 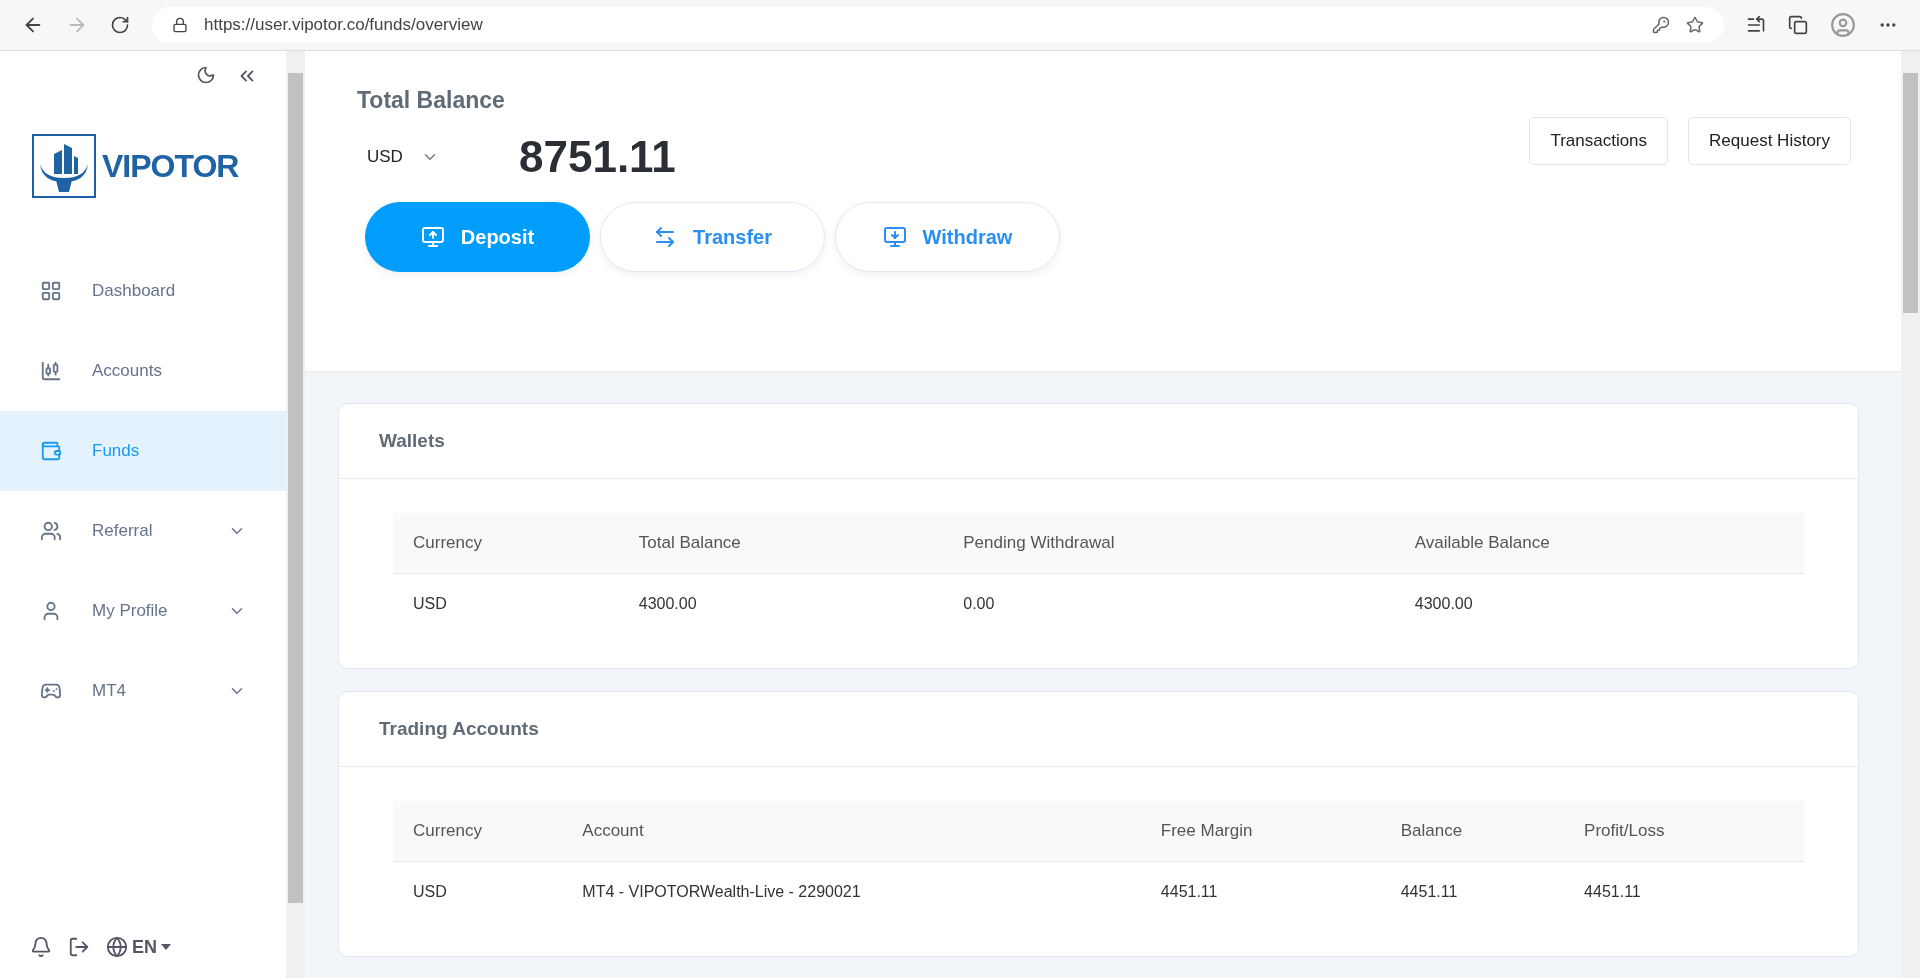 I want to click on language-selector: EN, so click(x=138, y=947).